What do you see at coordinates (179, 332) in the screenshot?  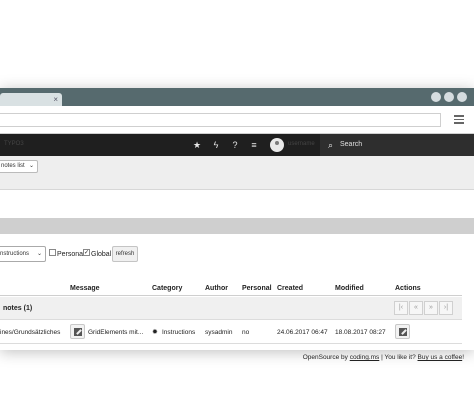 I see `cell-category: Instructions` at bounding box center [179, 332].